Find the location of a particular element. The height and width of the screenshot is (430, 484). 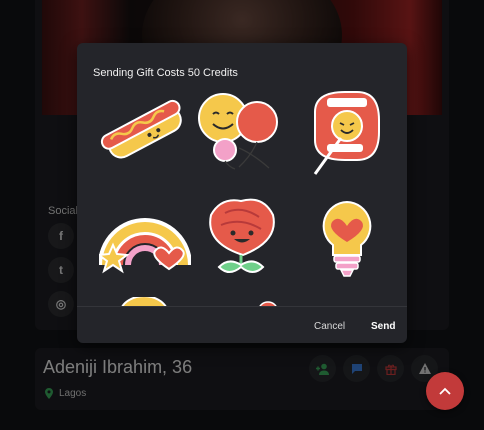

hotdog-icon is located at coordinates (144, 130).